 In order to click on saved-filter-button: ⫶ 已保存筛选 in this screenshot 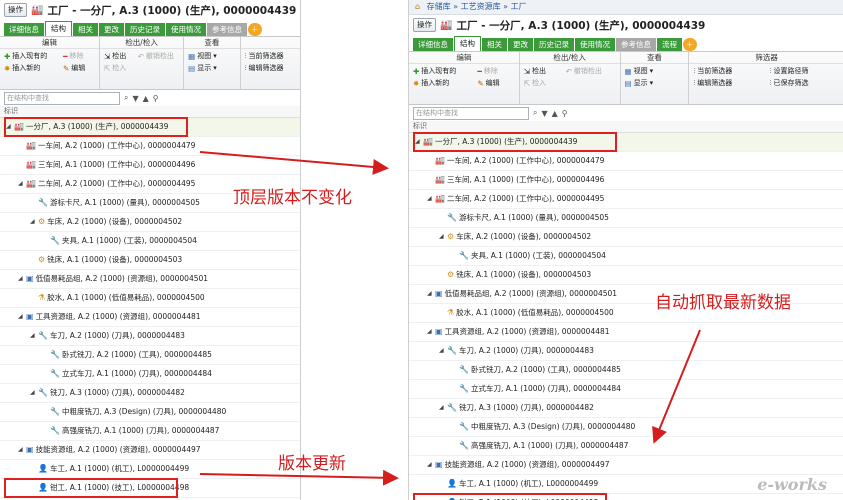, I will do `click(805, 83)`.